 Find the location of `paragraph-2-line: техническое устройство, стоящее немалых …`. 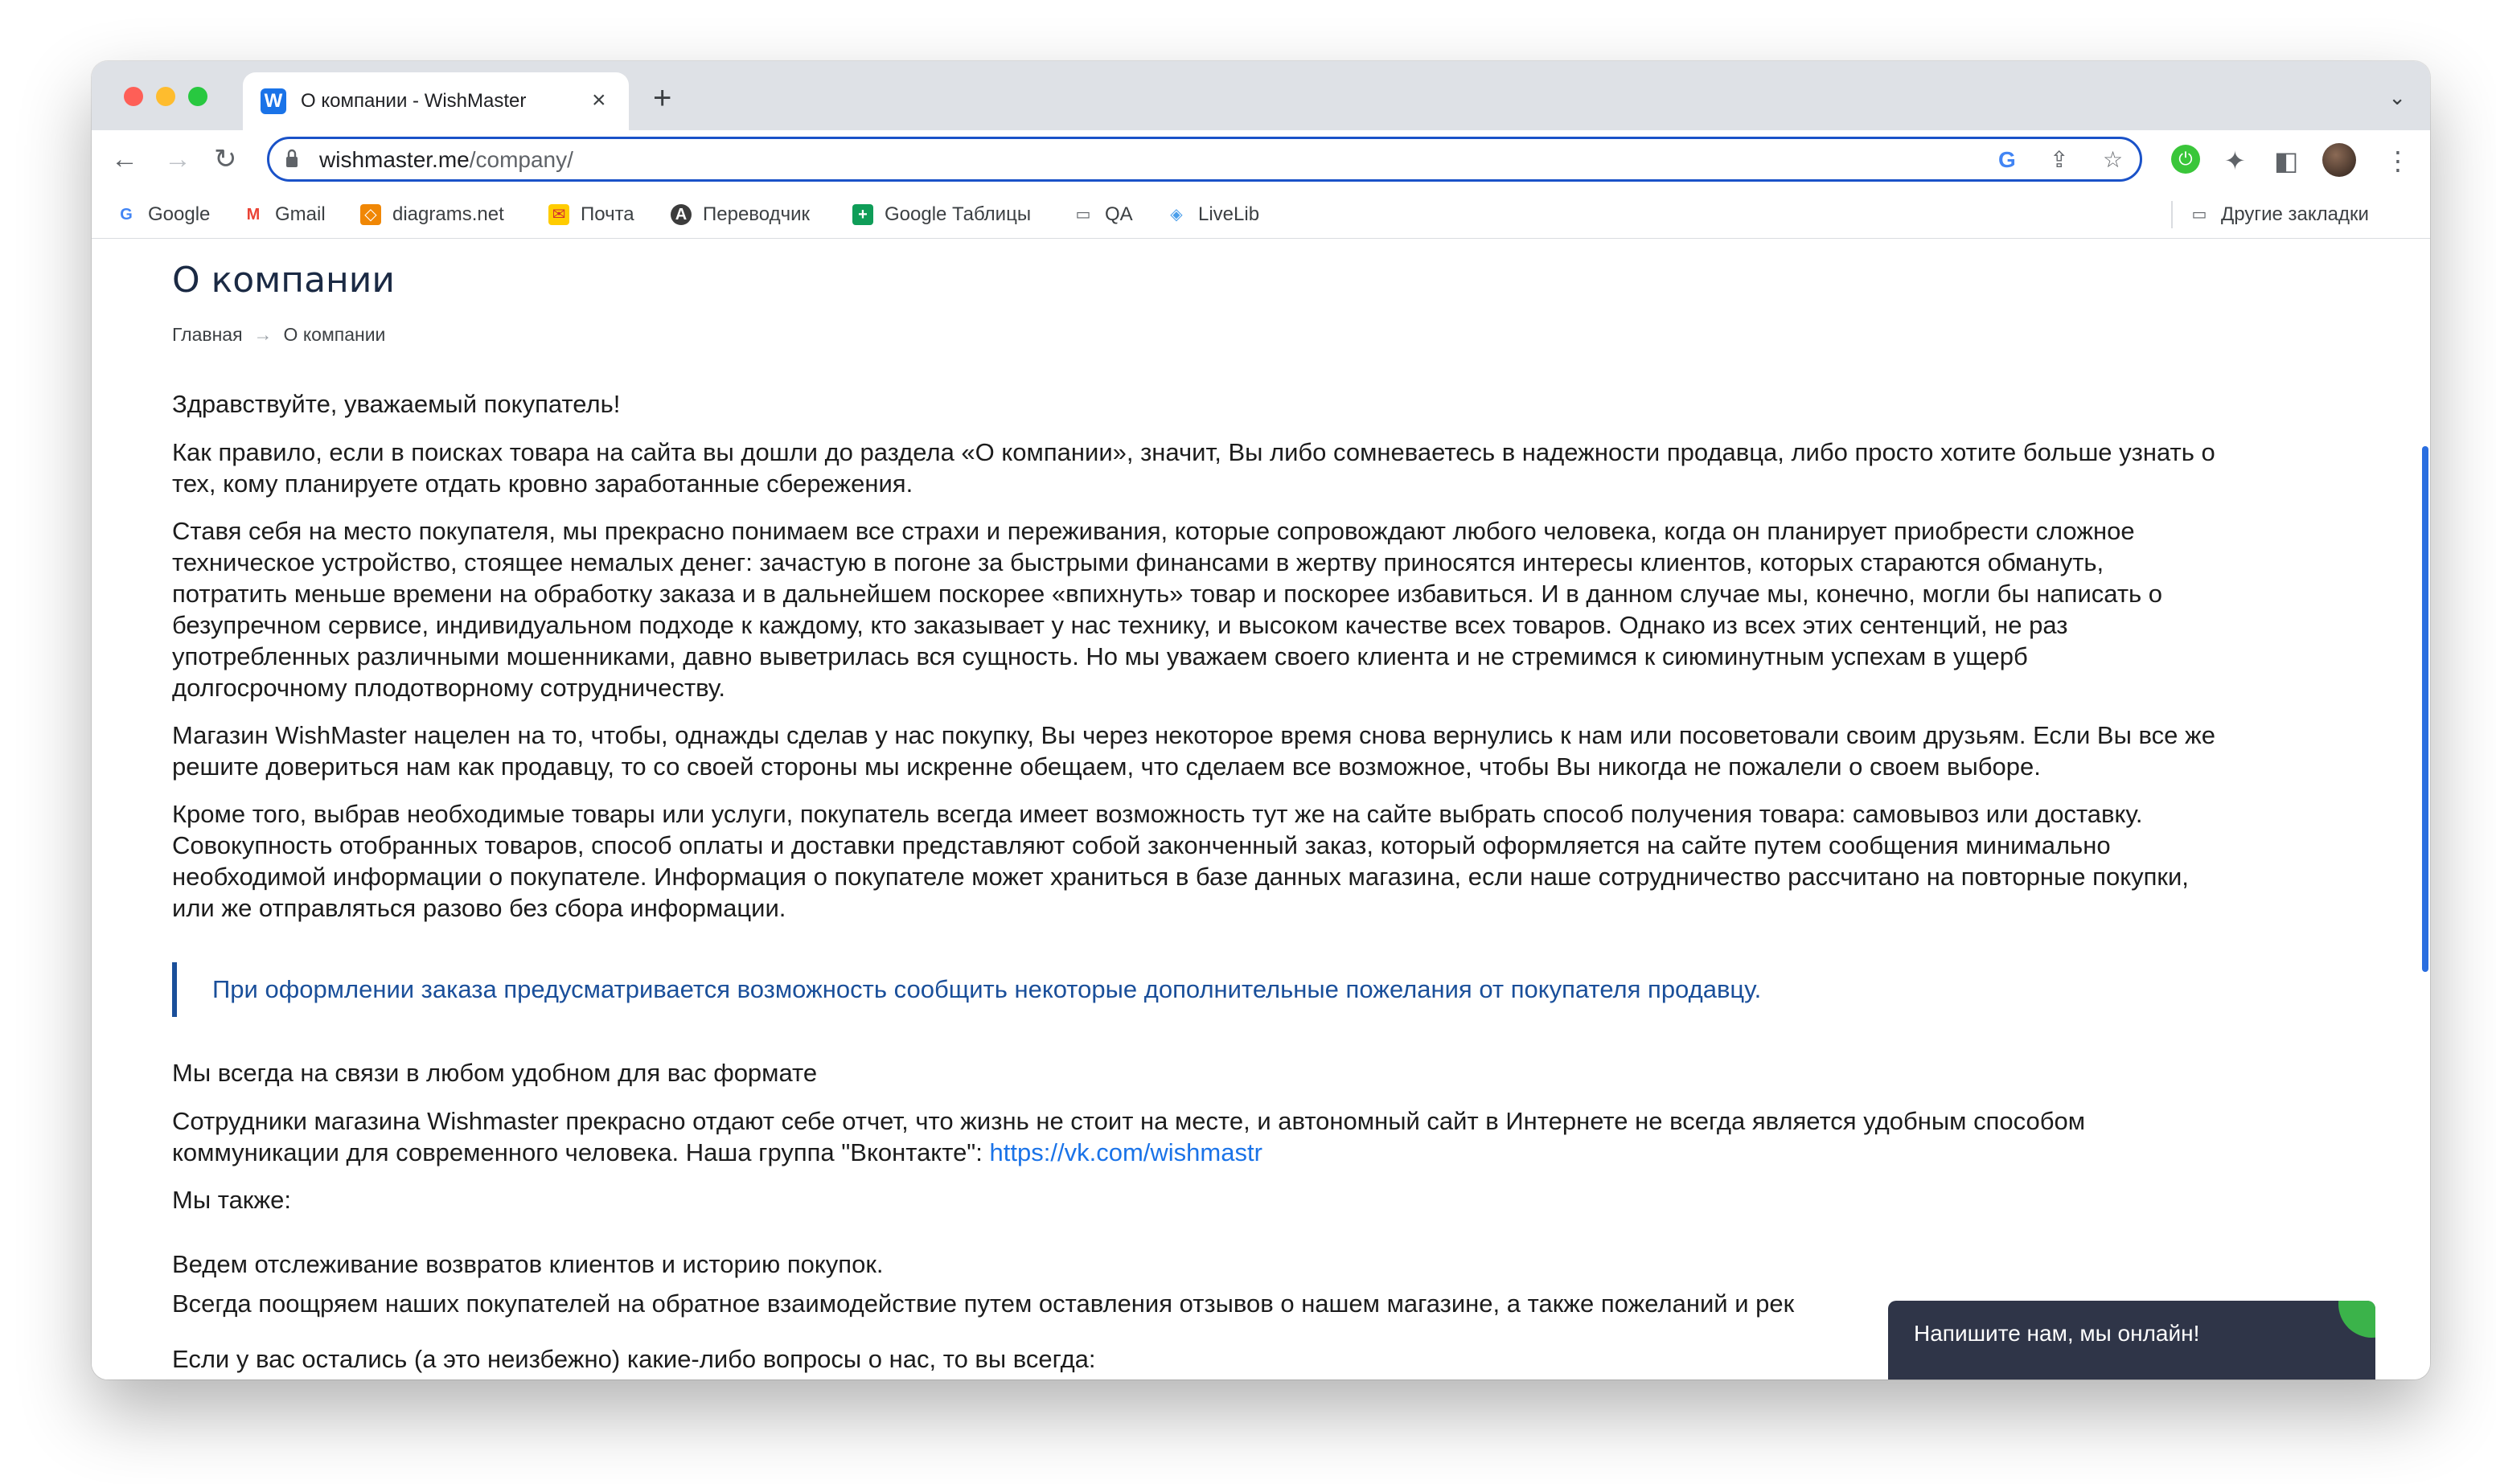

paragraph-2-line: техническое устройство, стоящее немалых … is located at coordinates (1138, 562).